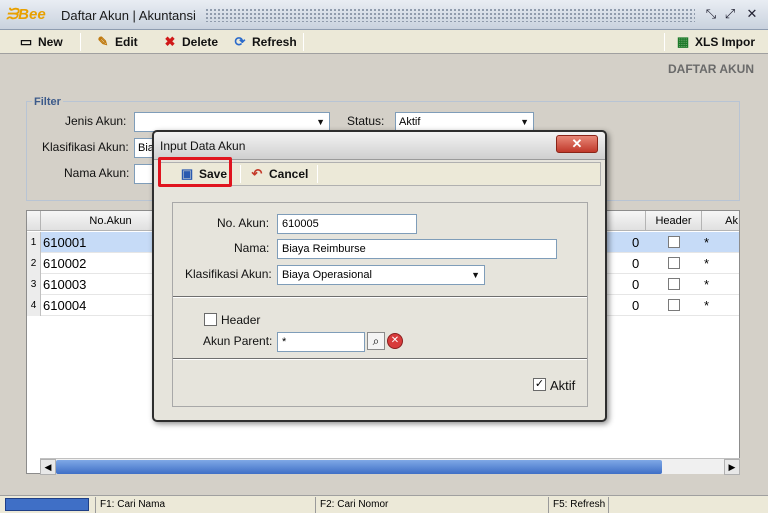  What do you see at coordinates (379, 146) in the screenshot?
I see `dialog-title-bar: Input Data Akun ✕` at bounding box center [379, 146].